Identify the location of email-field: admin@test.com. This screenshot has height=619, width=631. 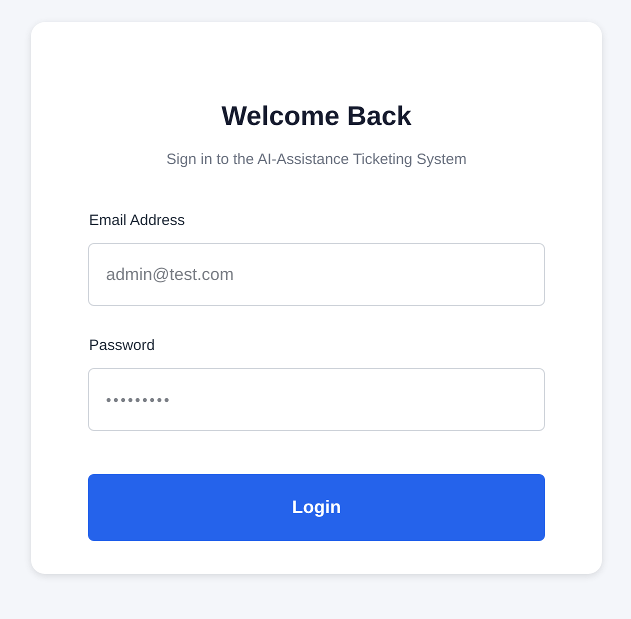
(316, 274).